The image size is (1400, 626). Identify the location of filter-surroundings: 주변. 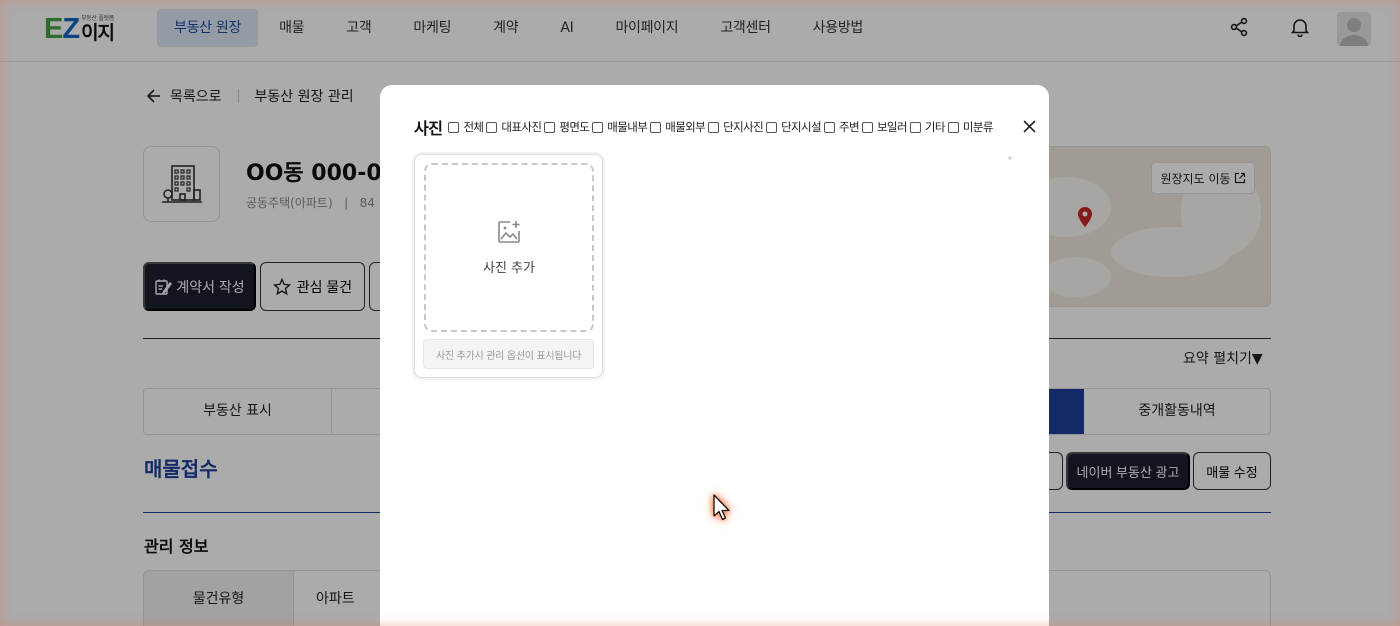
(841, 127).